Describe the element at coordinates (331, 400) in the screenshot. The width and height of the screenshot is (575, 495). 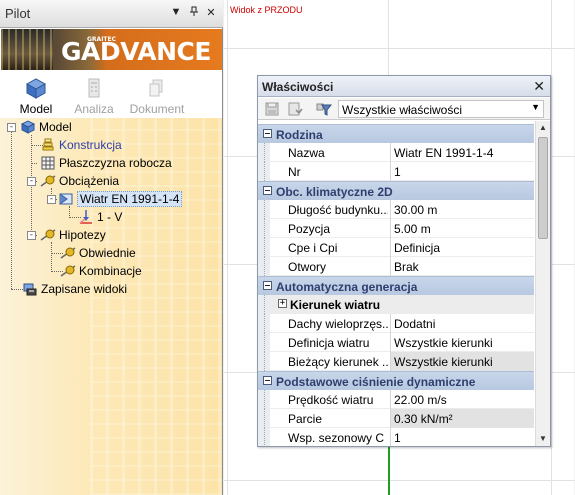
I see `property-name: Prędkość wiatru` at that location.